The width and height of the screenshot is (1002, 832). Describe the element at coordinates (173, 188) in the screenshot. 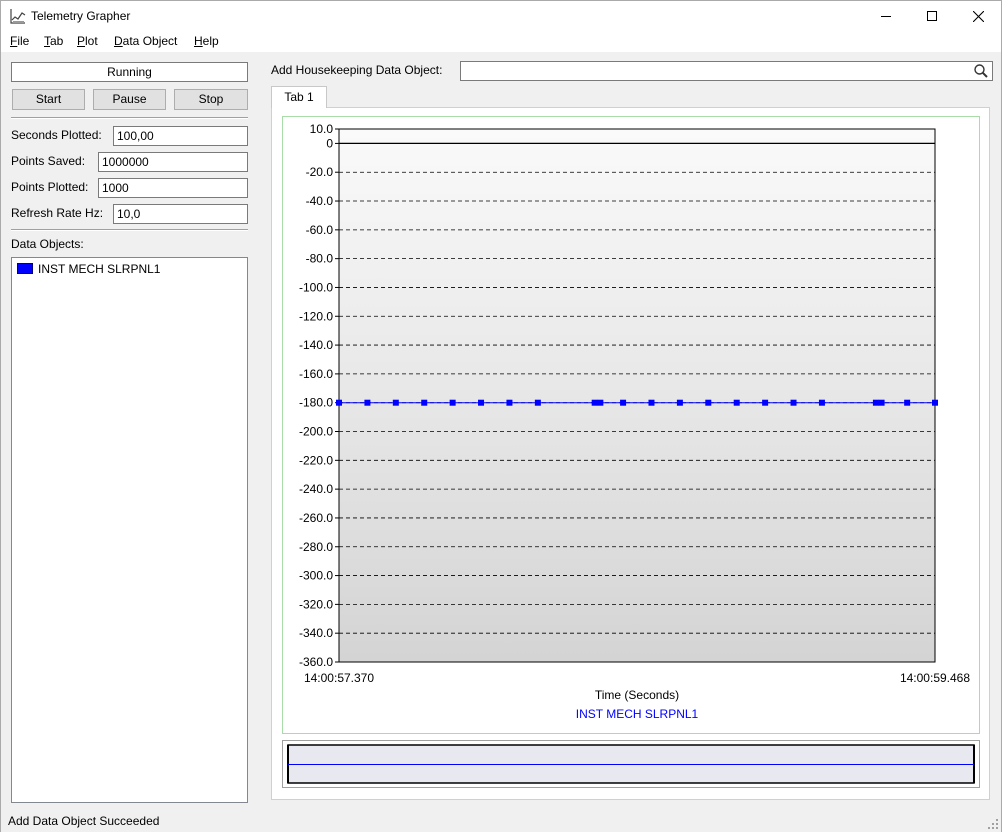

I see `points-plotted-field: 1000` at that location.